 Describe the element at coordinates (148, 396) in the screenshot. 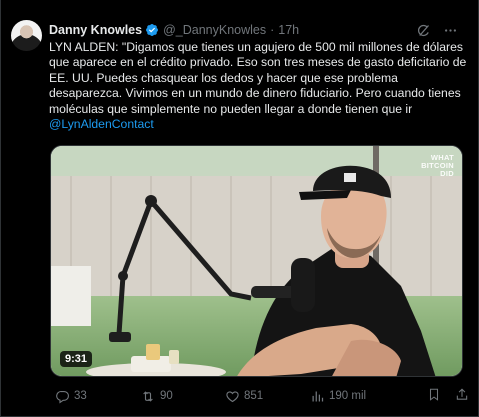

I see `repost-icon` at that location.